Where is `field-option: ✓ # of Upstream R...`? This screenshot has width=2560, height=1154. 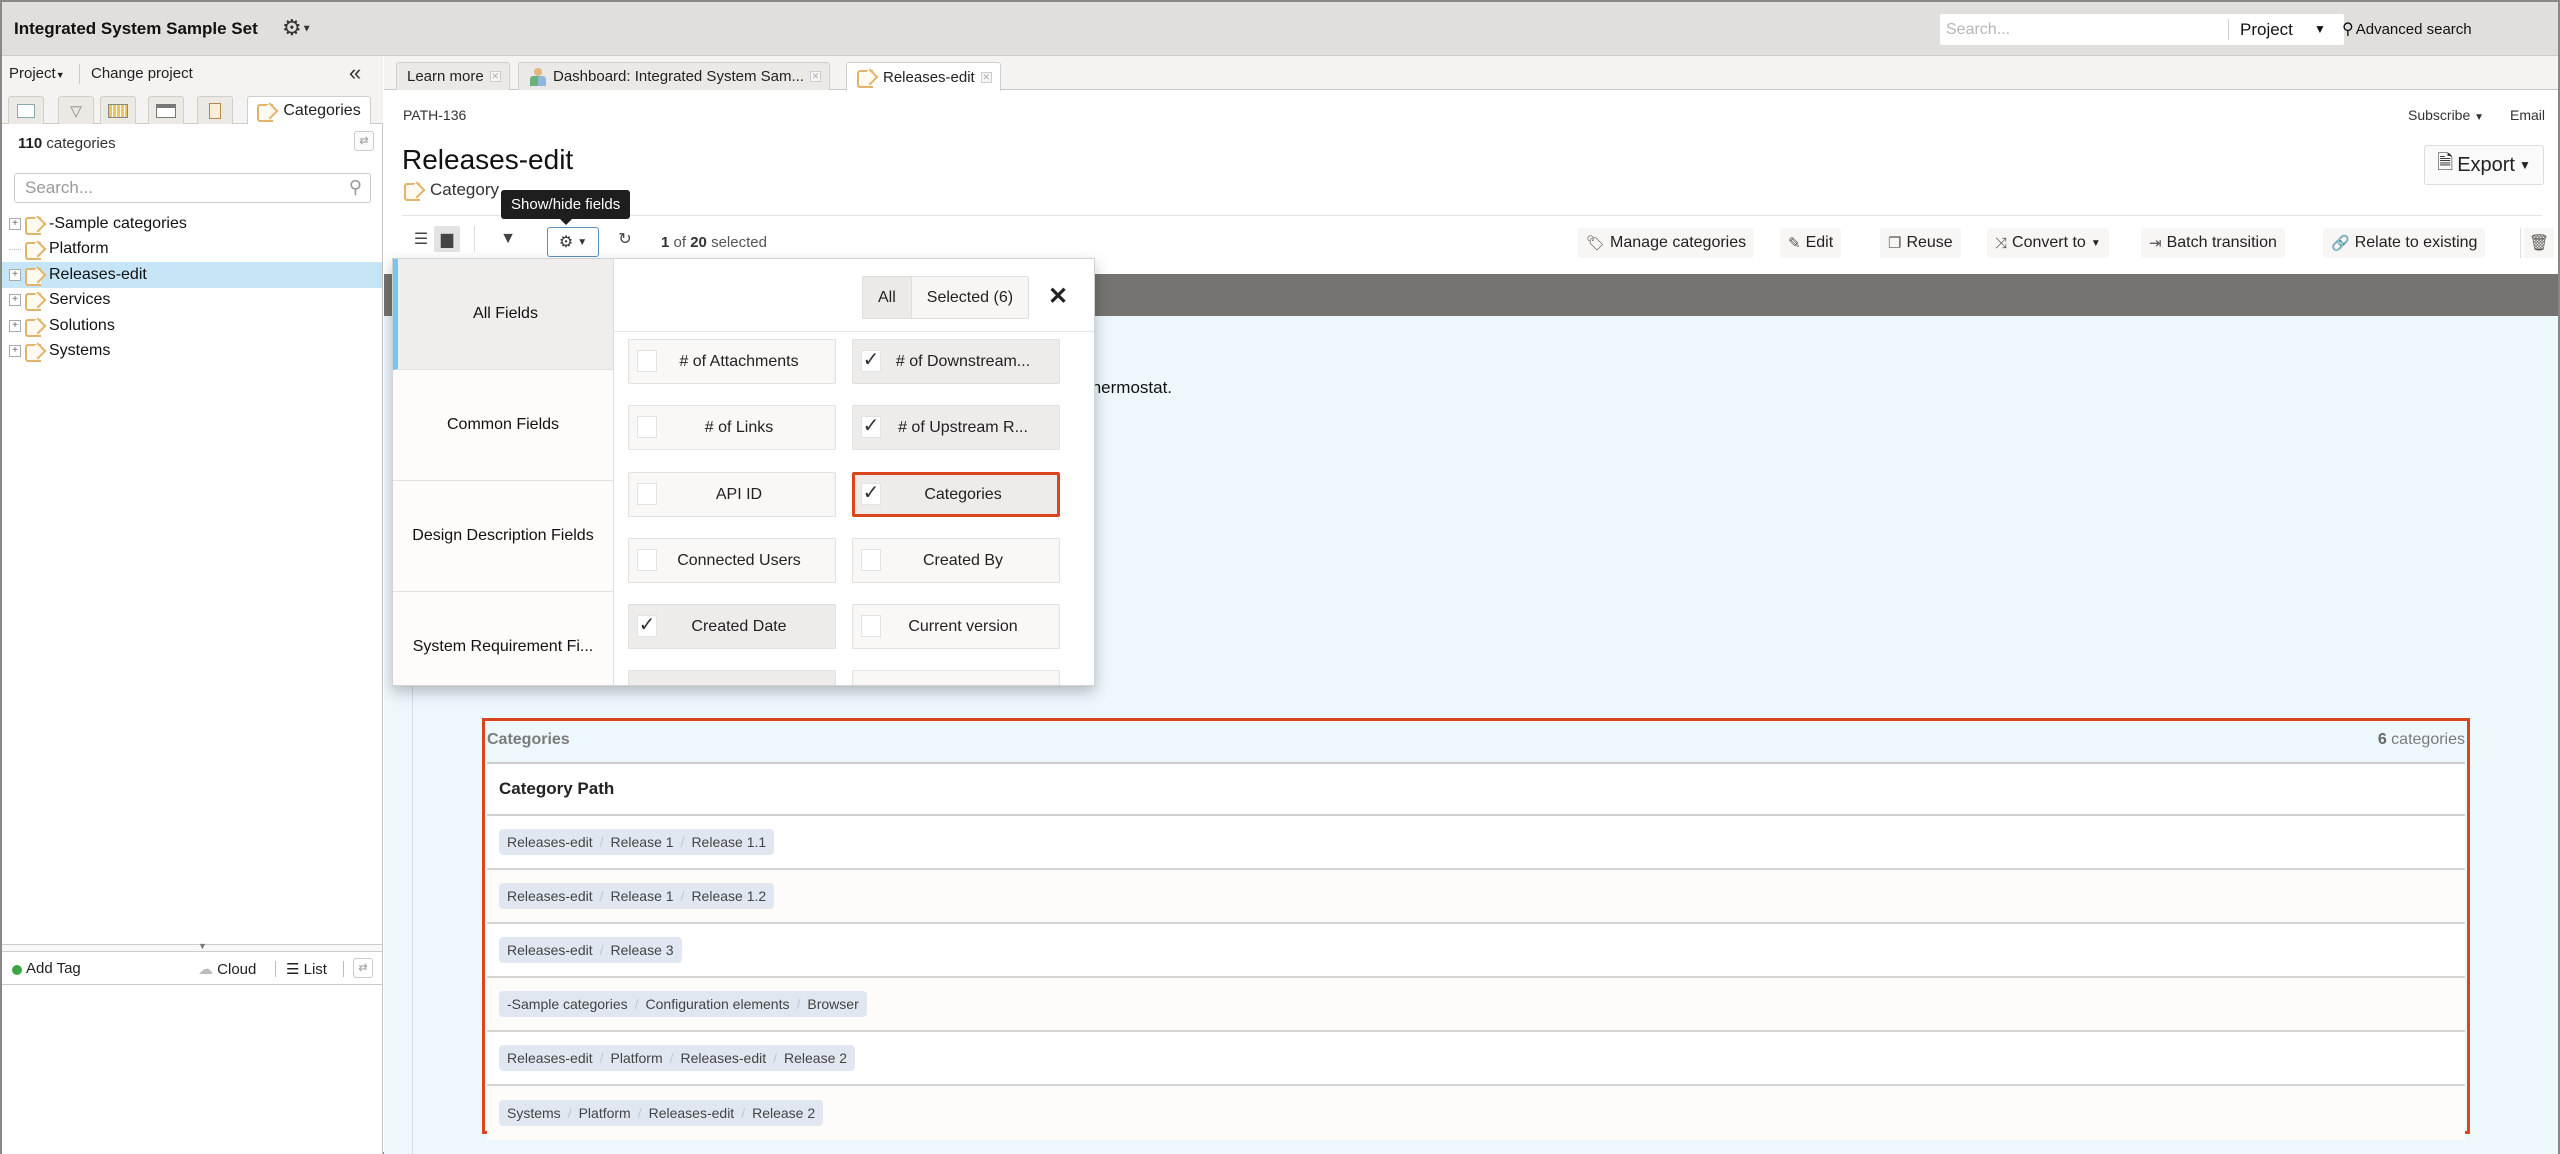 field-option: ✓ # of Upstream R... is located at coordinates (956, 427).